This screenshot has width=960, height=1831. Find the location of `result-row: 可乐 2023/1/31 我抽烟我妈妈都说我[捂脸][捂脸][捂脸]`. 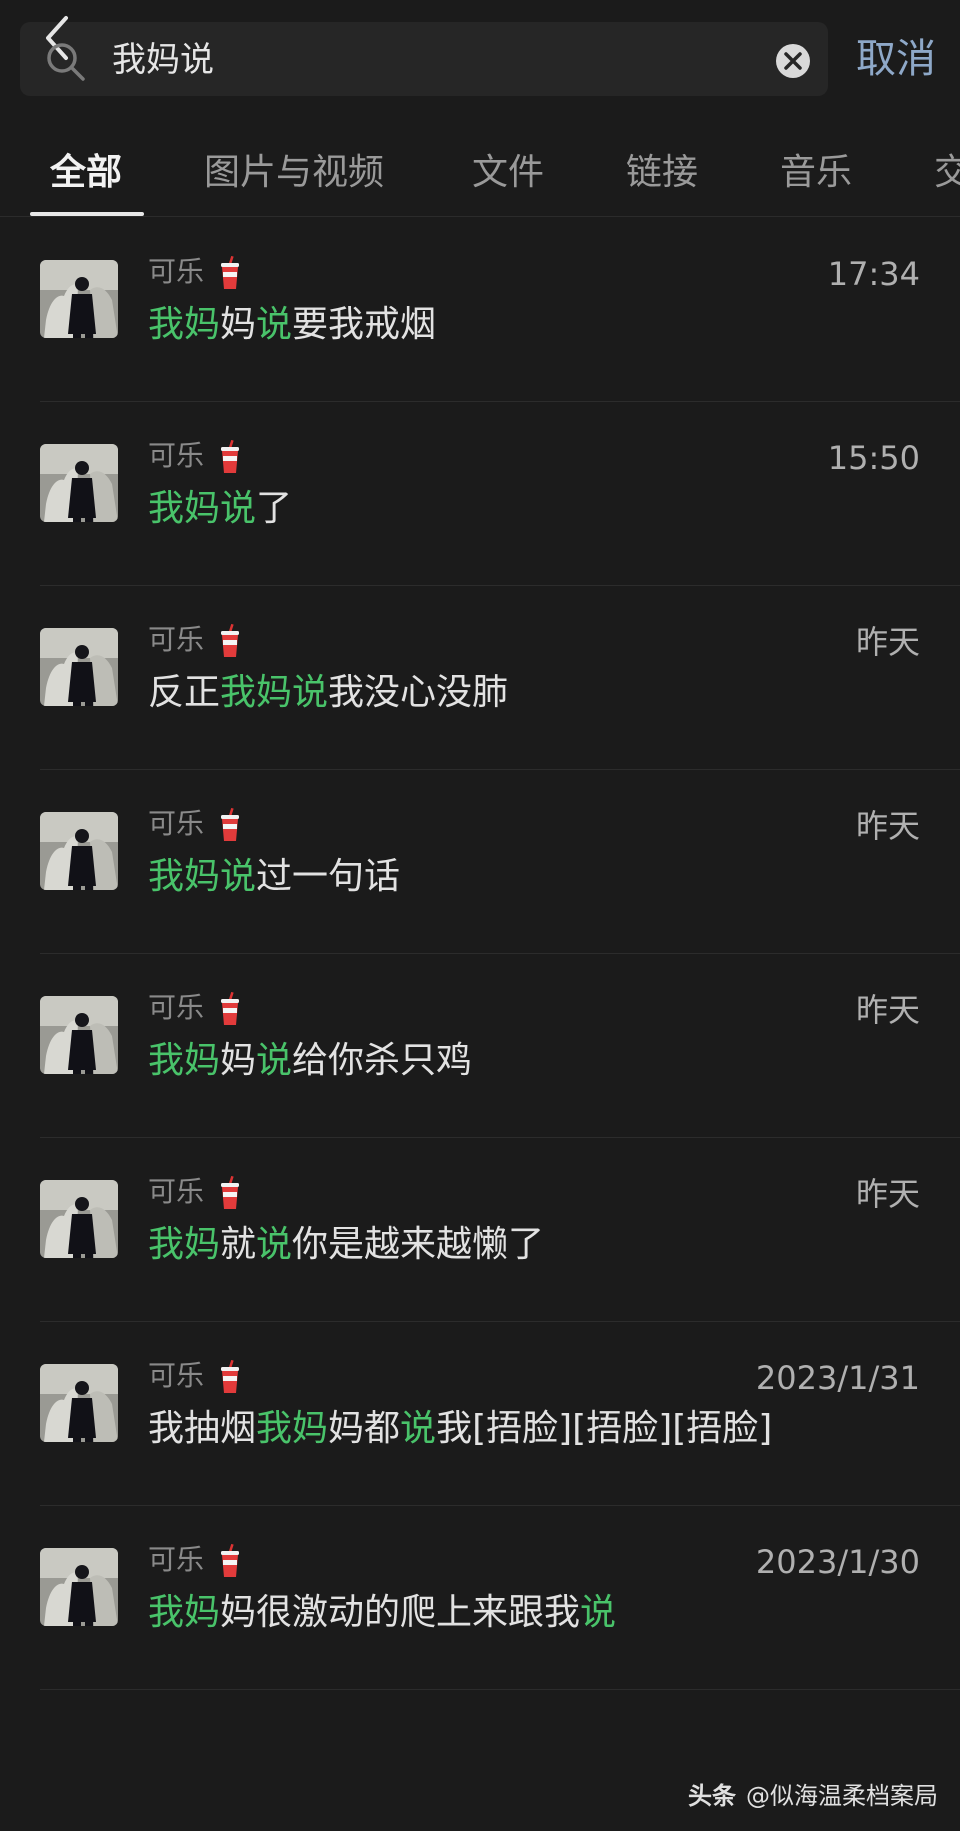

result-row: 可乐 2023/1/31 我抽烟我妈妈都说我[捂脸][捂脸][捂脸] is located at coordinates (480, 1414).